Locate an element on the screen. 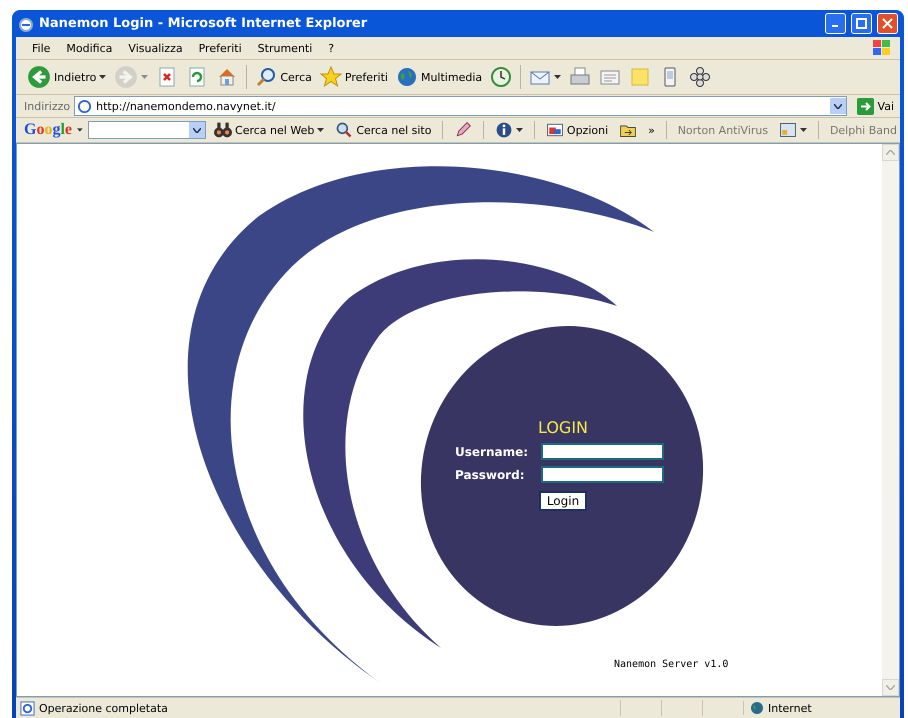 This screenshot has height=718, width=908. menu-item: Modifica is located at coordinates (89, 48).